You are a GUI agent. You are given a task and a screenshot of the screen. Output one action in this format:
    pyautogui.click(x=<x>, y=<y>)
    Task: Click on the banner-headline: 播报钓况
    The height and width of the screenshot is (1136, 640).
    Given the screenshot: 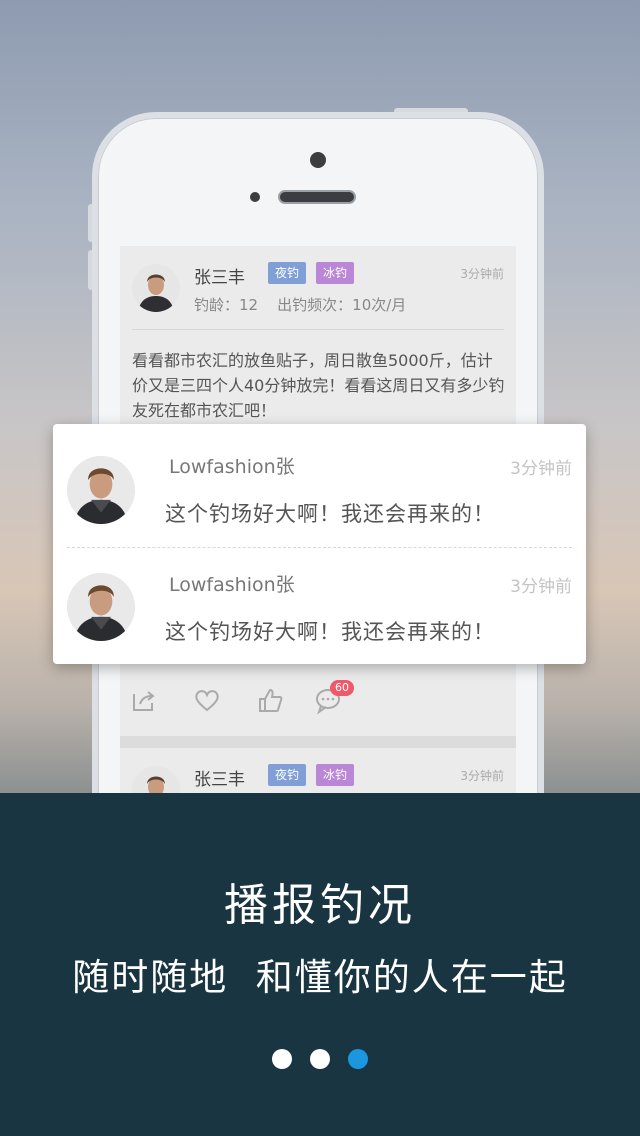 What is the action you would take?
    pyautogui.click(x=320, y=905)
    